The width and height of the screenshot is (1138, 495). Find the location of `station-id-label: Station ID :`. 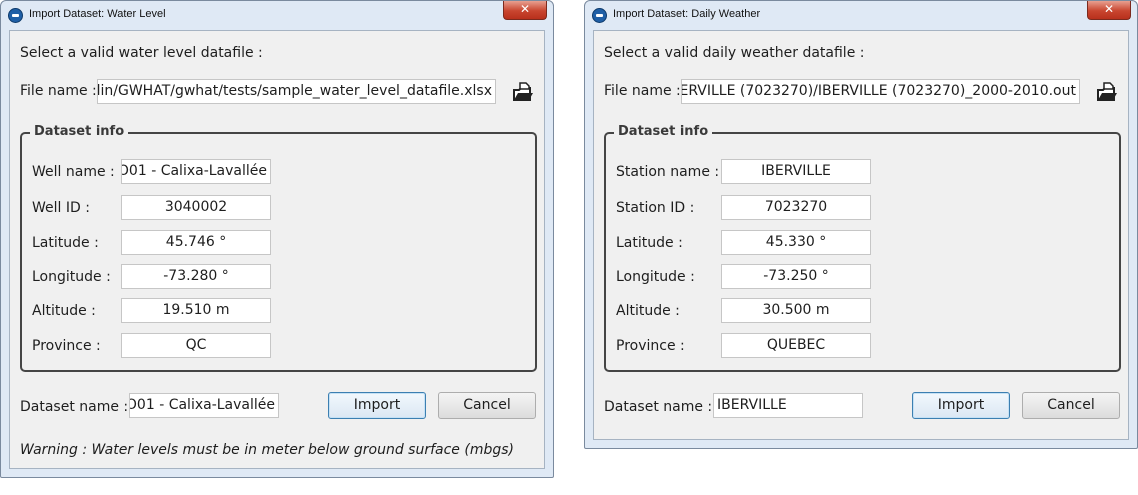

station-id-label: Station ID : is located at coordinates (655, 208).